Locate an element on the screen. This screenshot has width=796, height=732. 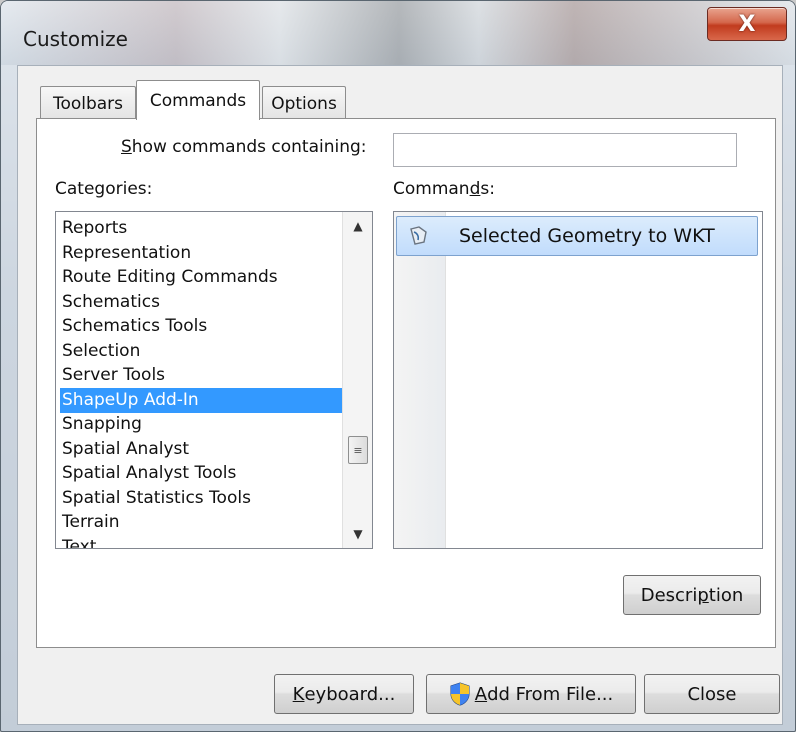
category-item: Representation is located at coordinates (202, 253).